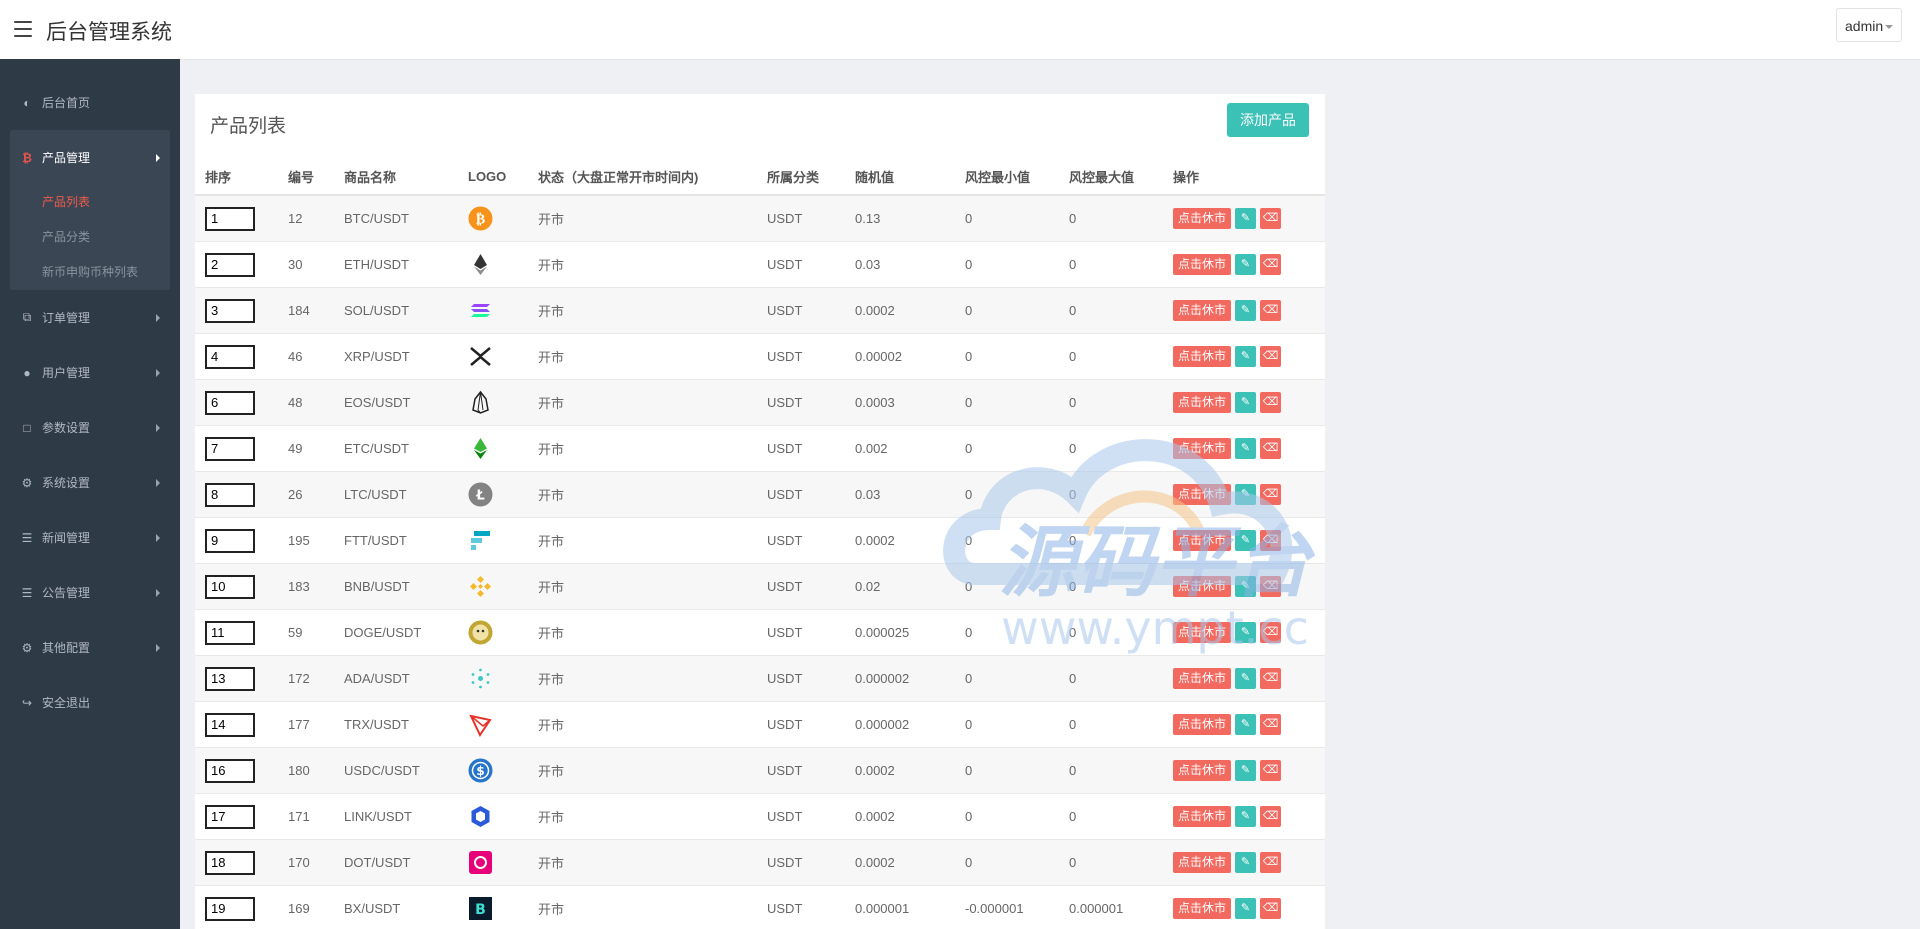 This screenshot has width=1920, height=929. I want to click on table-row: 26LTC/USDTŁ开市USDT0.0300点击休市✎⌫, so click(760, 494).